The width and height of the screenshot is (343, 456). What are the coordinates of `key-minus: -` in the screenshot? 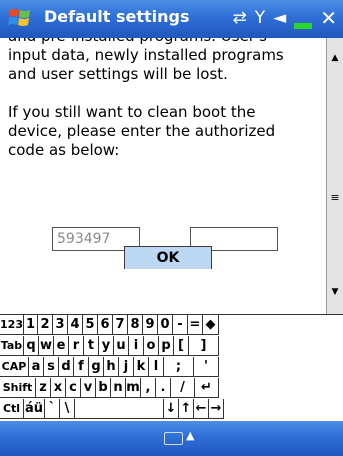 It's located at (180, 325).